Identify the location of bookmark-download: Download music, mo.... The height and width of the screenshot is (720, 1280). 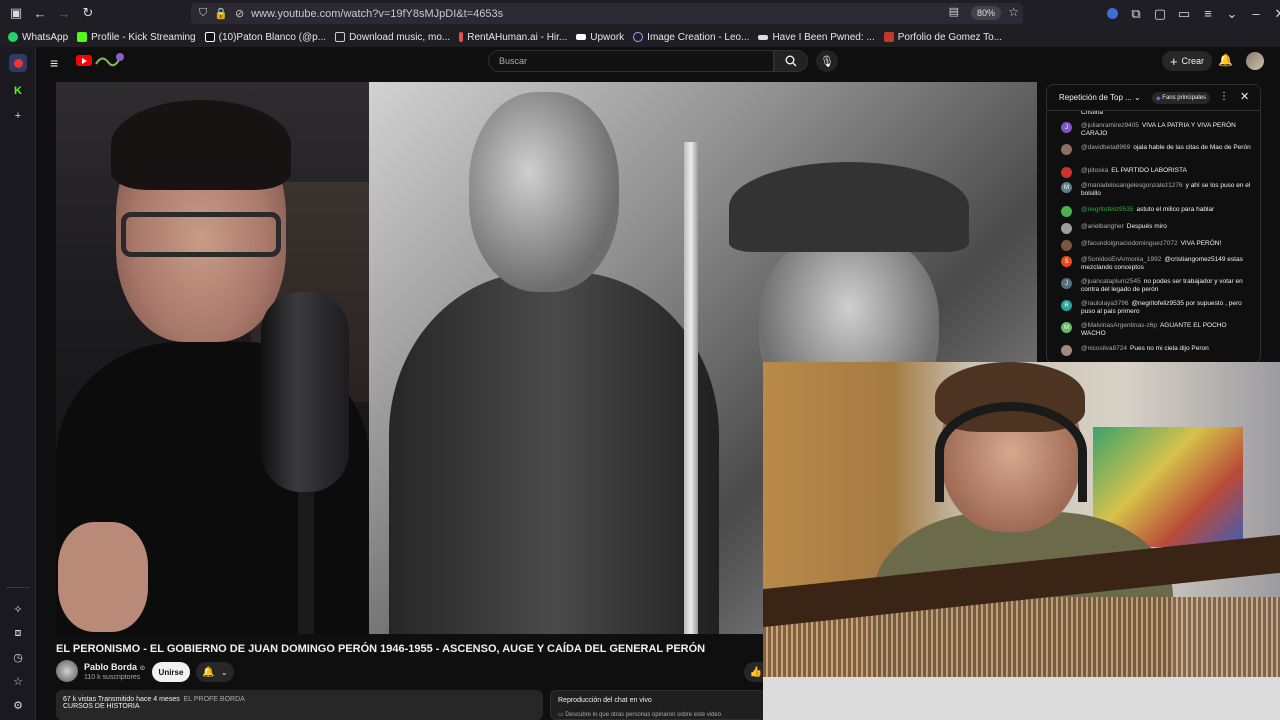
(392, 37).